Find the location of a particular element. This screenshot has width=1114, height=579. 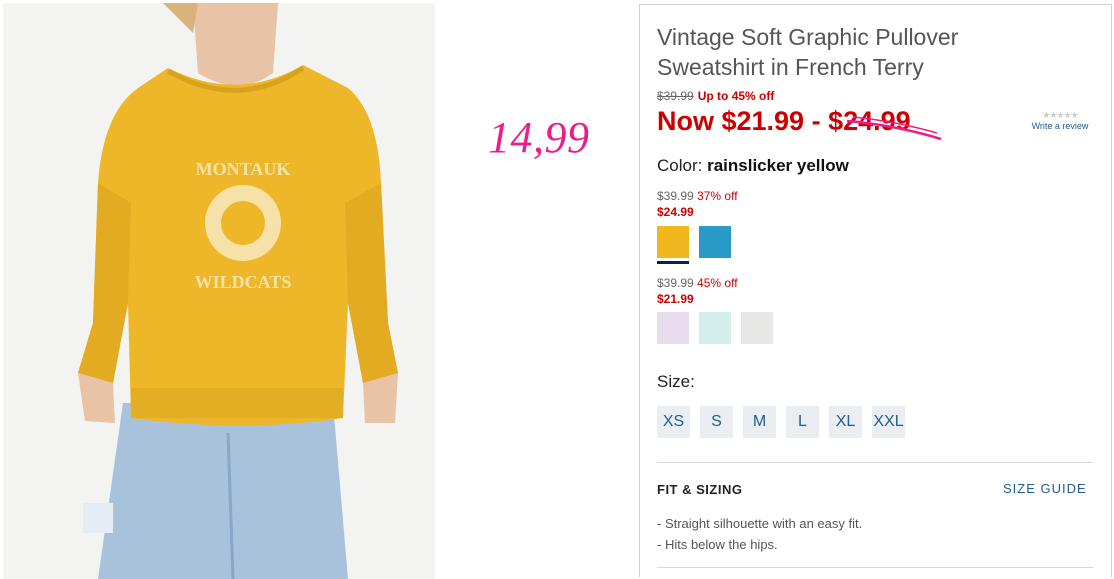

size-button-xl: XL is located at coordinates (845, 422).